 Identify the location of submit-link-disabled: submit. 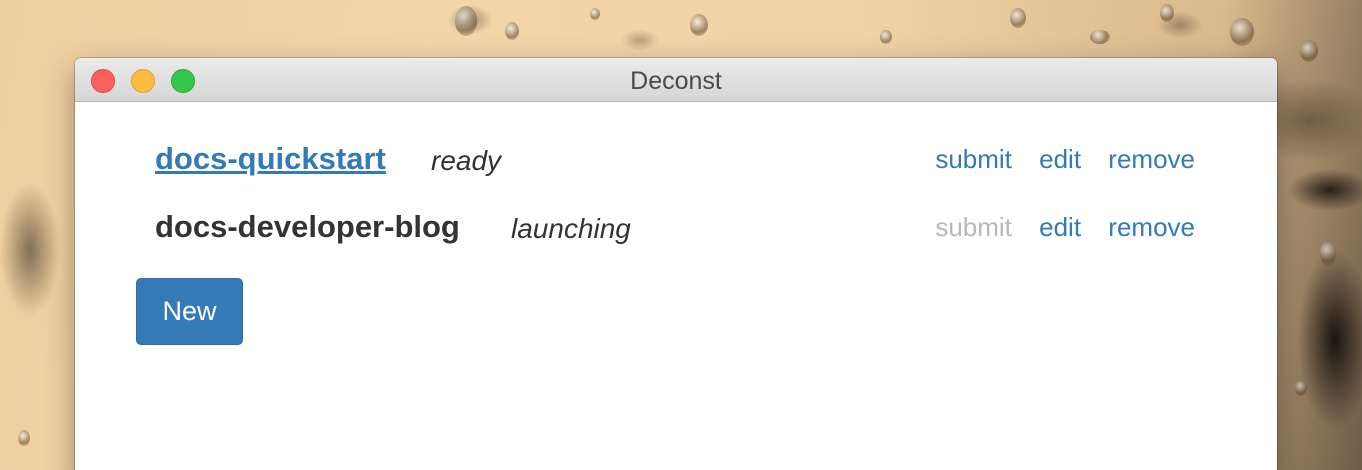
(973, 227).